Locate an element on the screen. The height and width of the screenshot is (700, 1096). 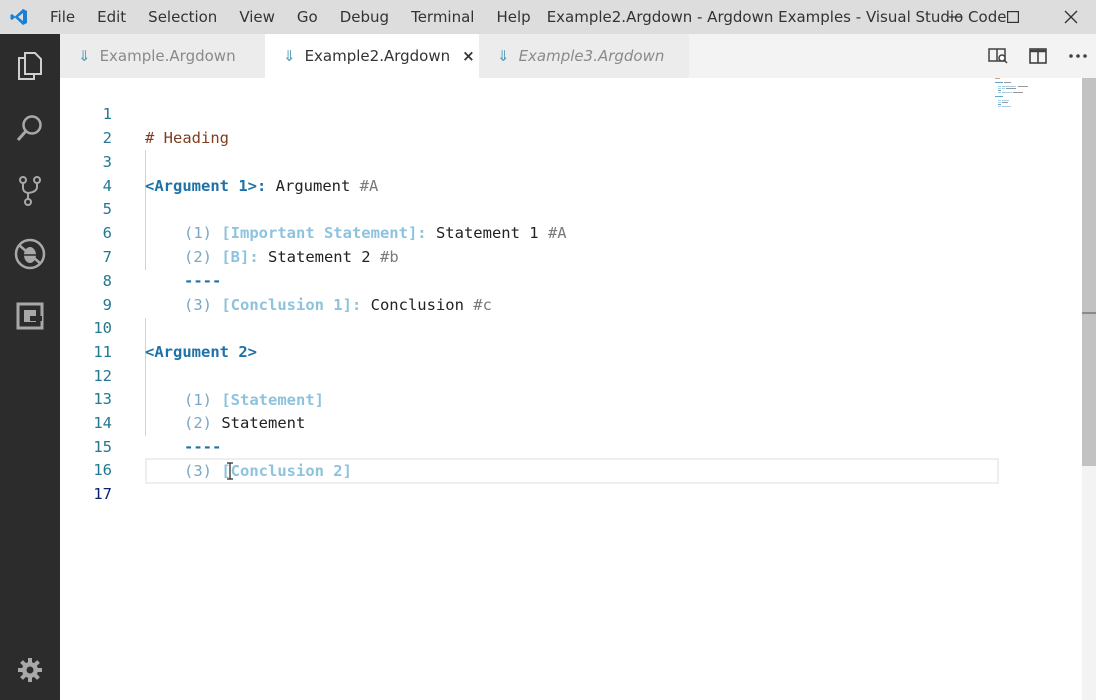
menu-view: View is located at coordinates (257, 17).